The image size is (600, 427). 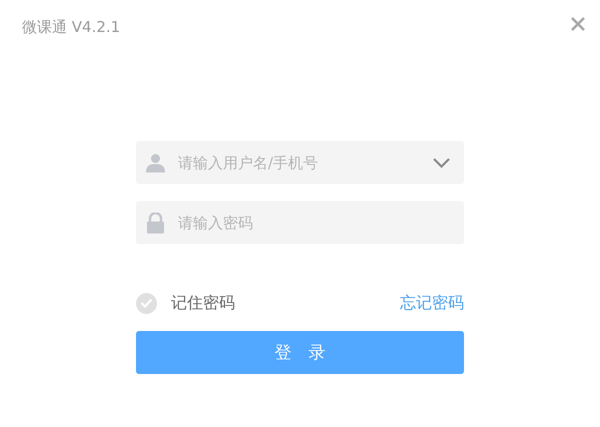 I want to click on user-icon, so click(x=155, y=162).